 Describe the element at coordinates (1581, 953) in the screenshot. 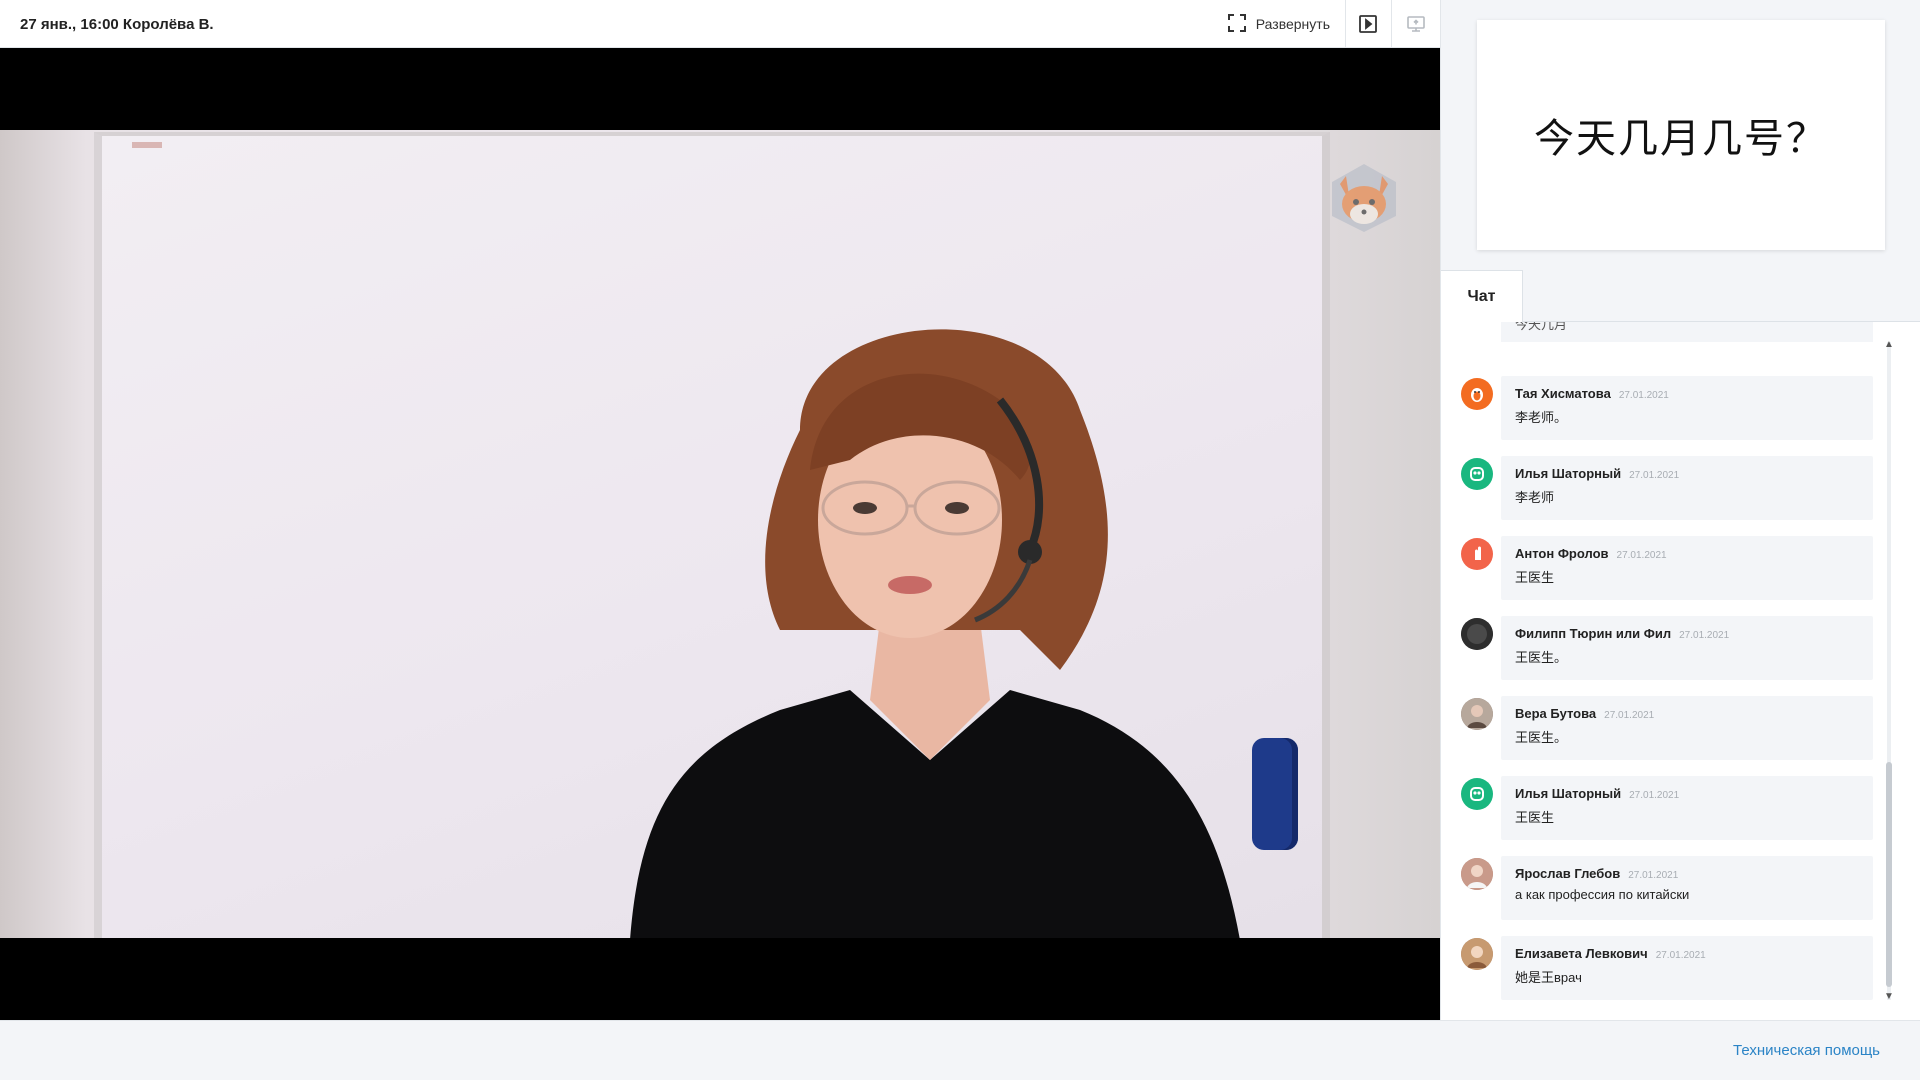

I see `message-author: Елизавета Левкович` at that location.